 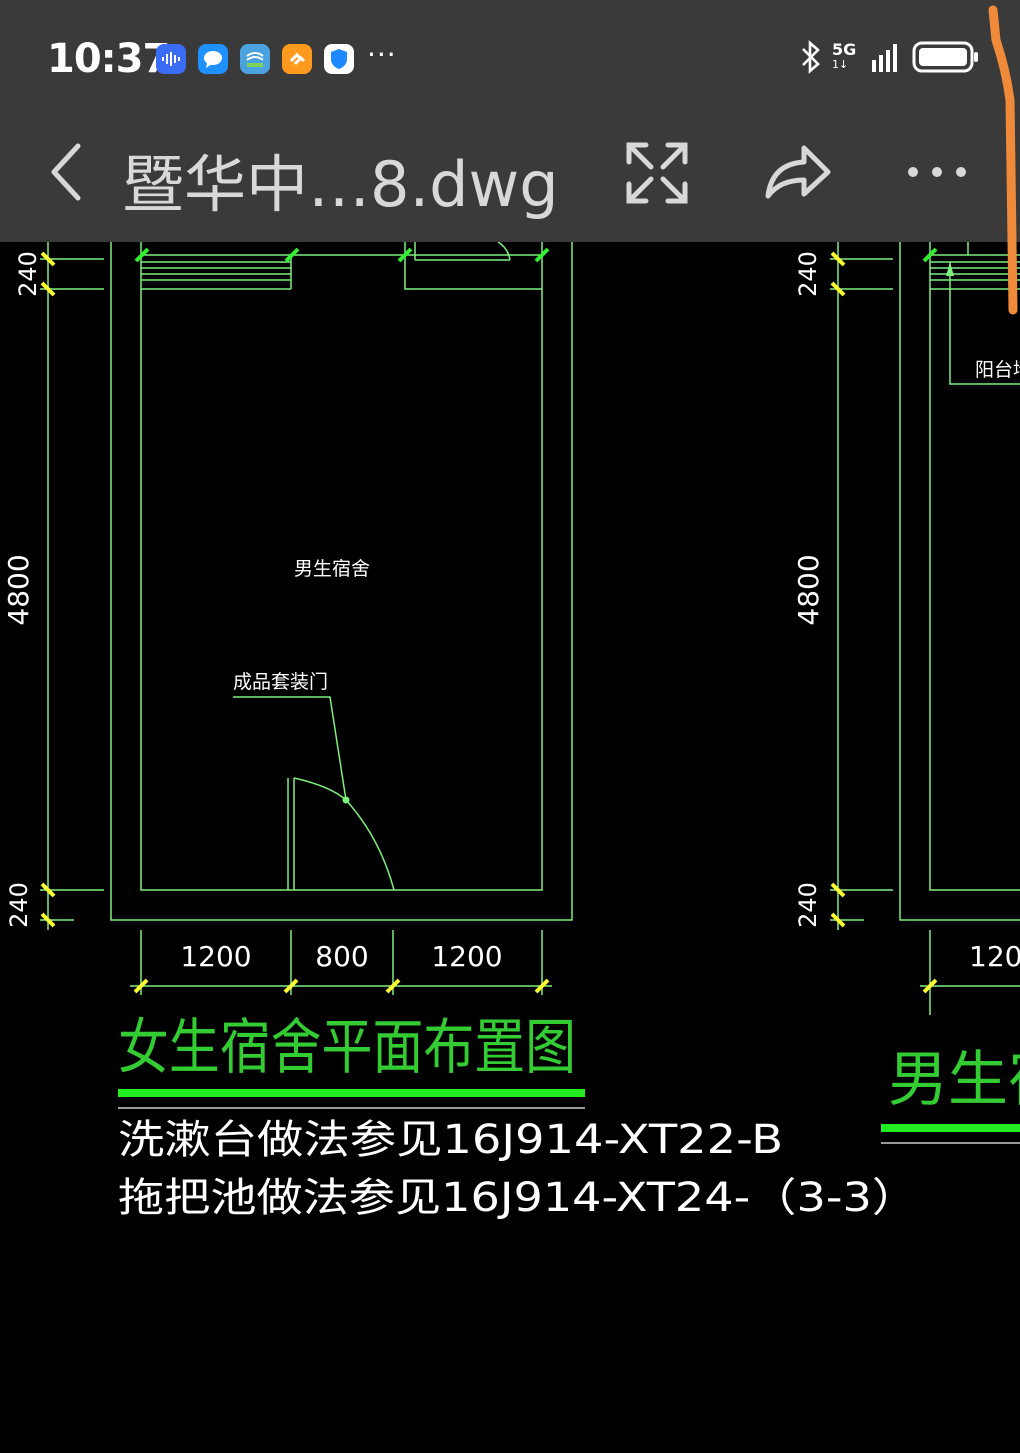 I want to click on dim-horizontal-3: 1200, so click(x=466, y=956).